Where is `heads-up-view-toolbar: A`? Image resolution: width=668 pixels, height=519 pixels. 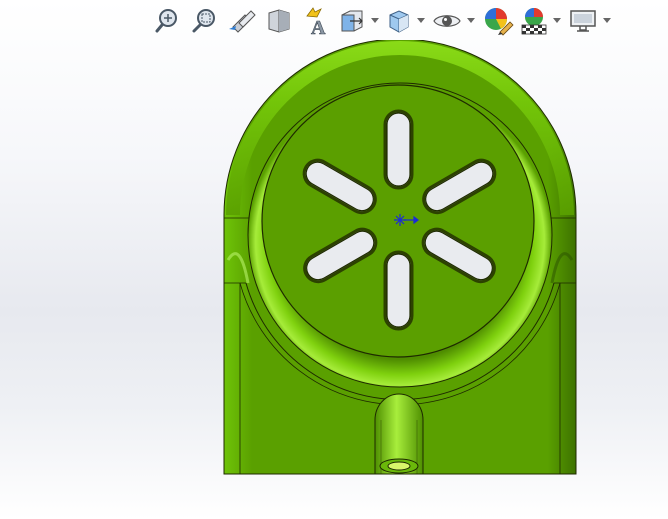
heads-up-view-toolbar: A is located at coordinates (384, 21).